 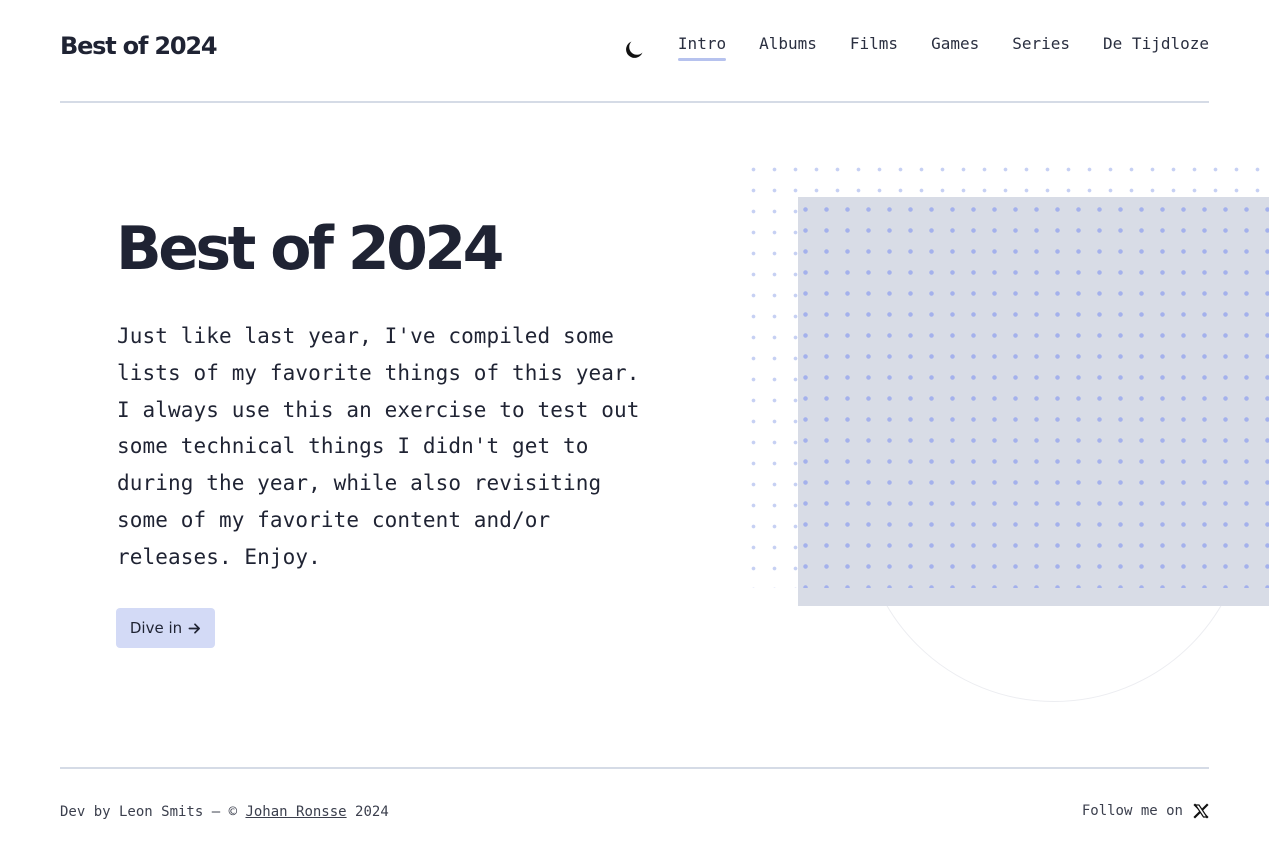 I want to click on follow-label: Follow me on, so click(x=1132, y=811).